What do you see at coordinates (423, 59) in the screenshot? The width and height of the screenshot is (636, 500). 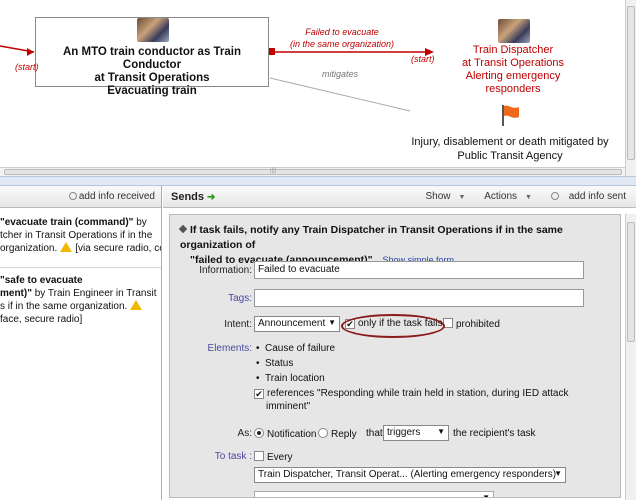 I see `start-label-right: (start)` at bounding box center [423, 59].